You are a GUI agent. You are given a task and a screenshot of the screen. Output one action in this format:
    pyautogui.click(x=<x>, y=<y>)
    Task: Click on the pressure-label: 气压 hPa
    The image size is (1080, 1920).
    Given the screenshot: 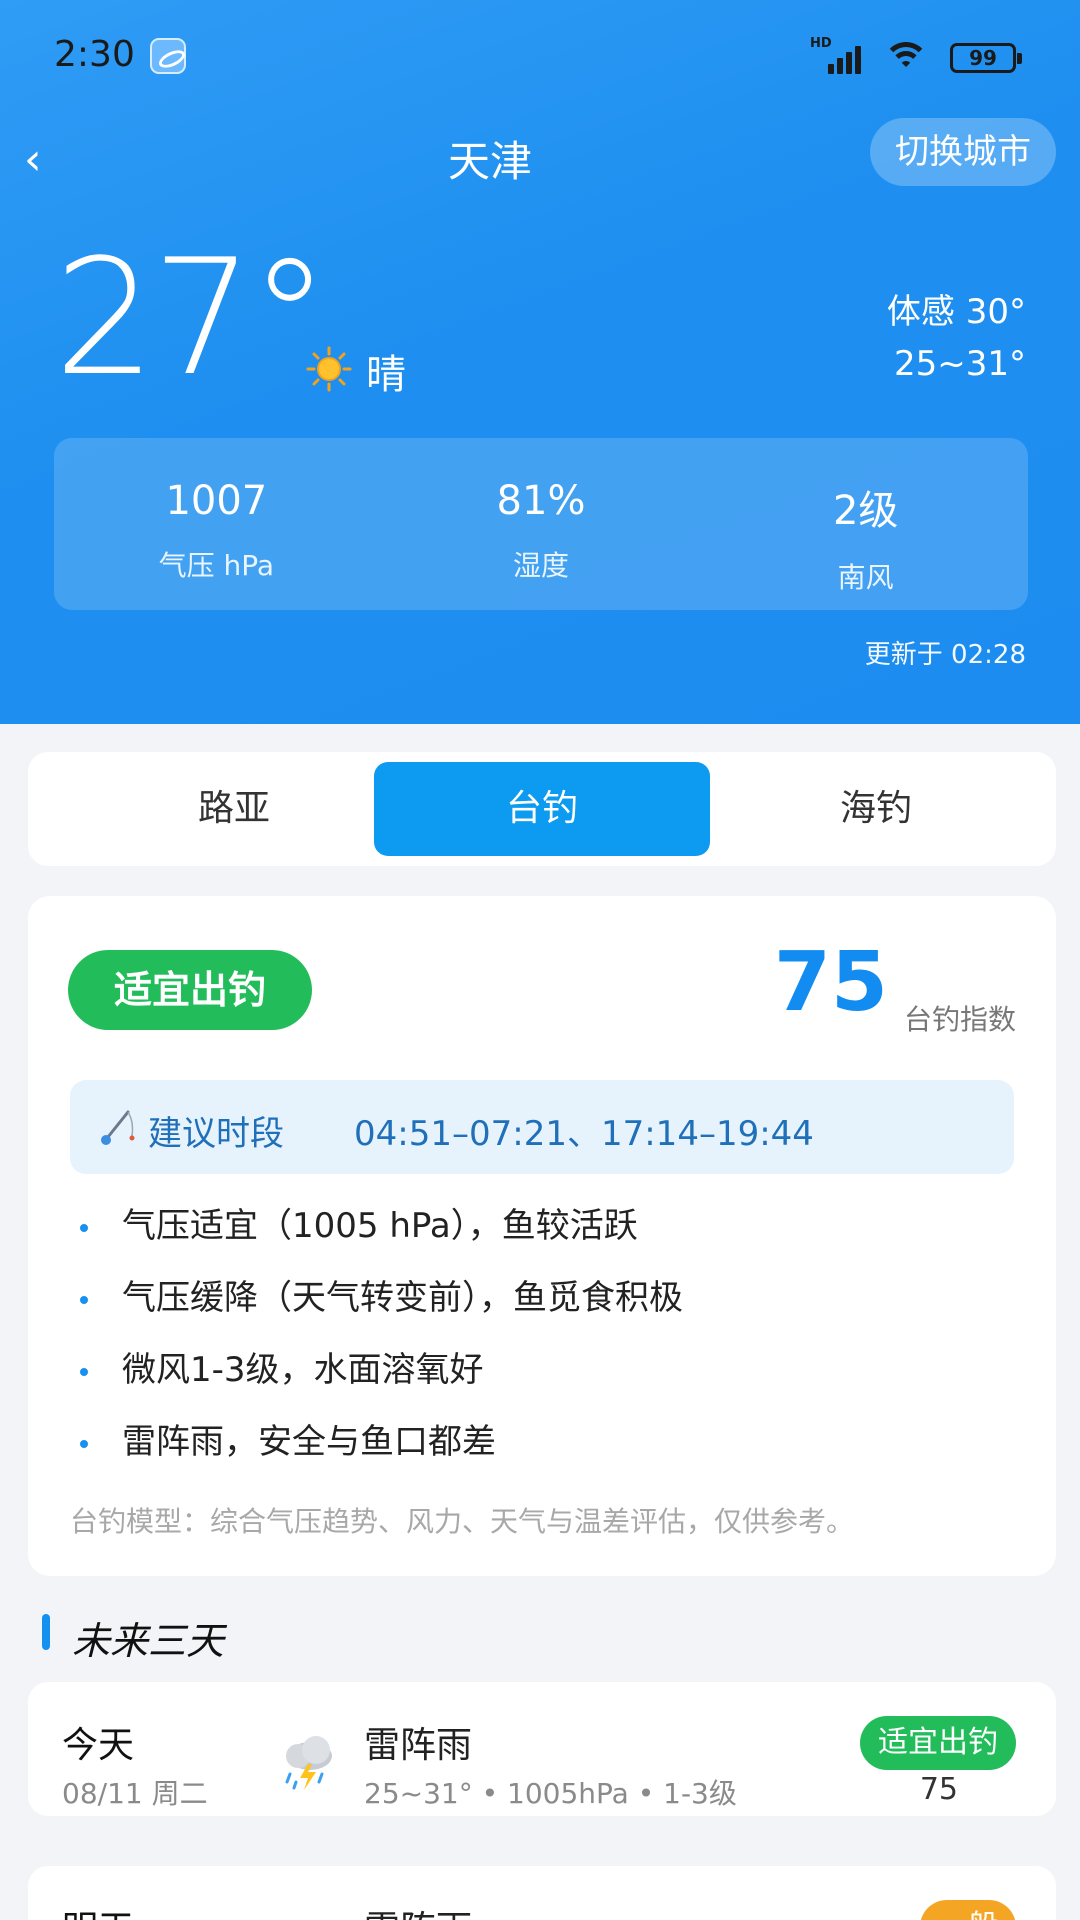 What is the action you would take?
    pyautogui.click(x=216, y=565)
    